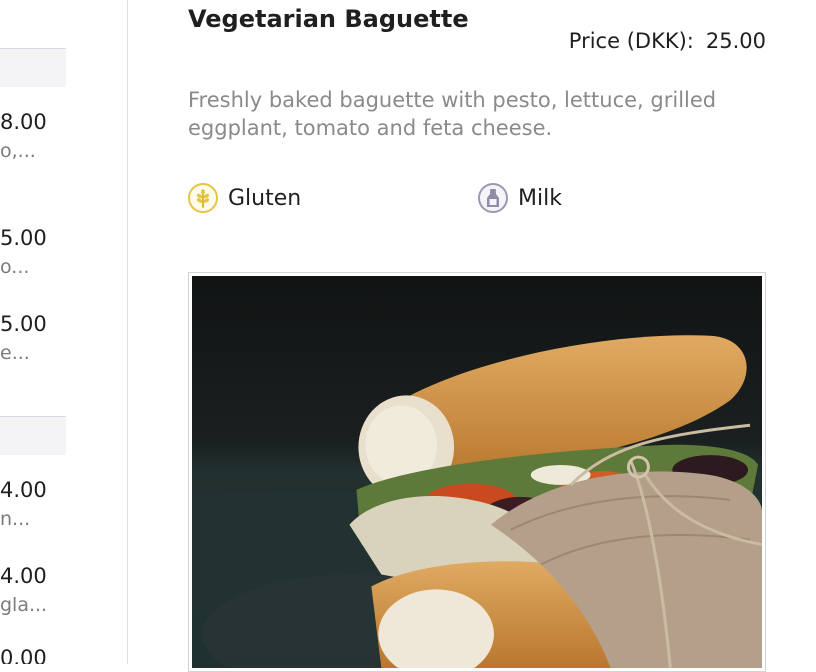 The image size is (816, 672). Describe the element at coordinates (493, 198) in the screenshot. I see `milk-bottle-icon` at that location.